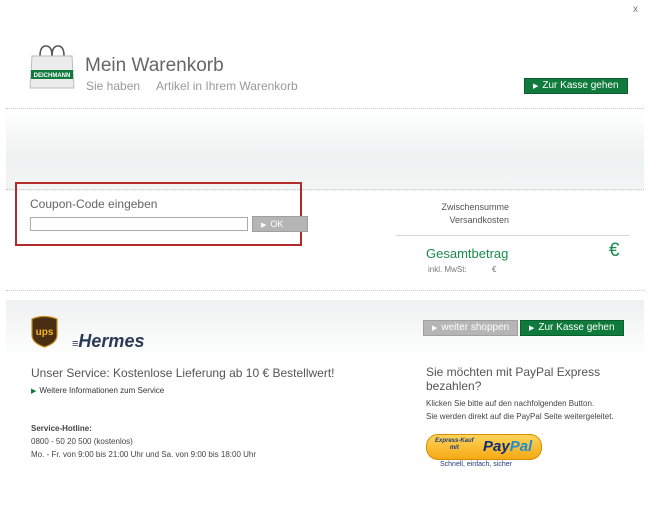  I want to click on shopping-bag-logo: DEICHMANN, so click(52, 67).